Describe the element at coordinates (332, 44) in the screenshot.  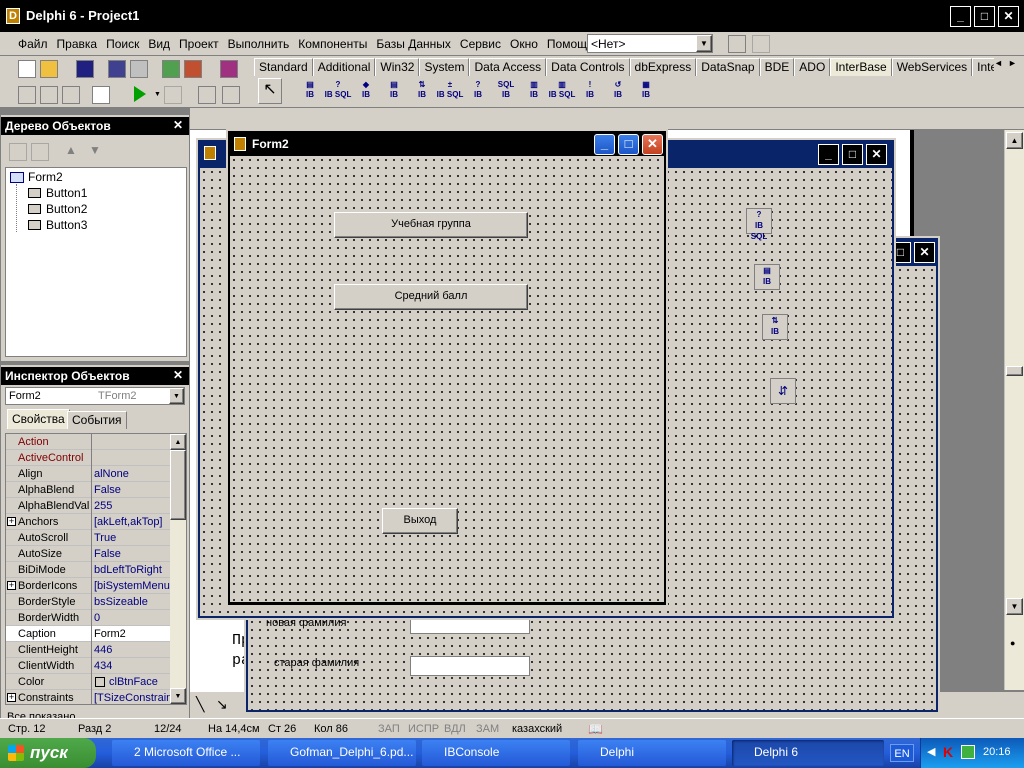
I see `menu-components: Компоненты` at that location.